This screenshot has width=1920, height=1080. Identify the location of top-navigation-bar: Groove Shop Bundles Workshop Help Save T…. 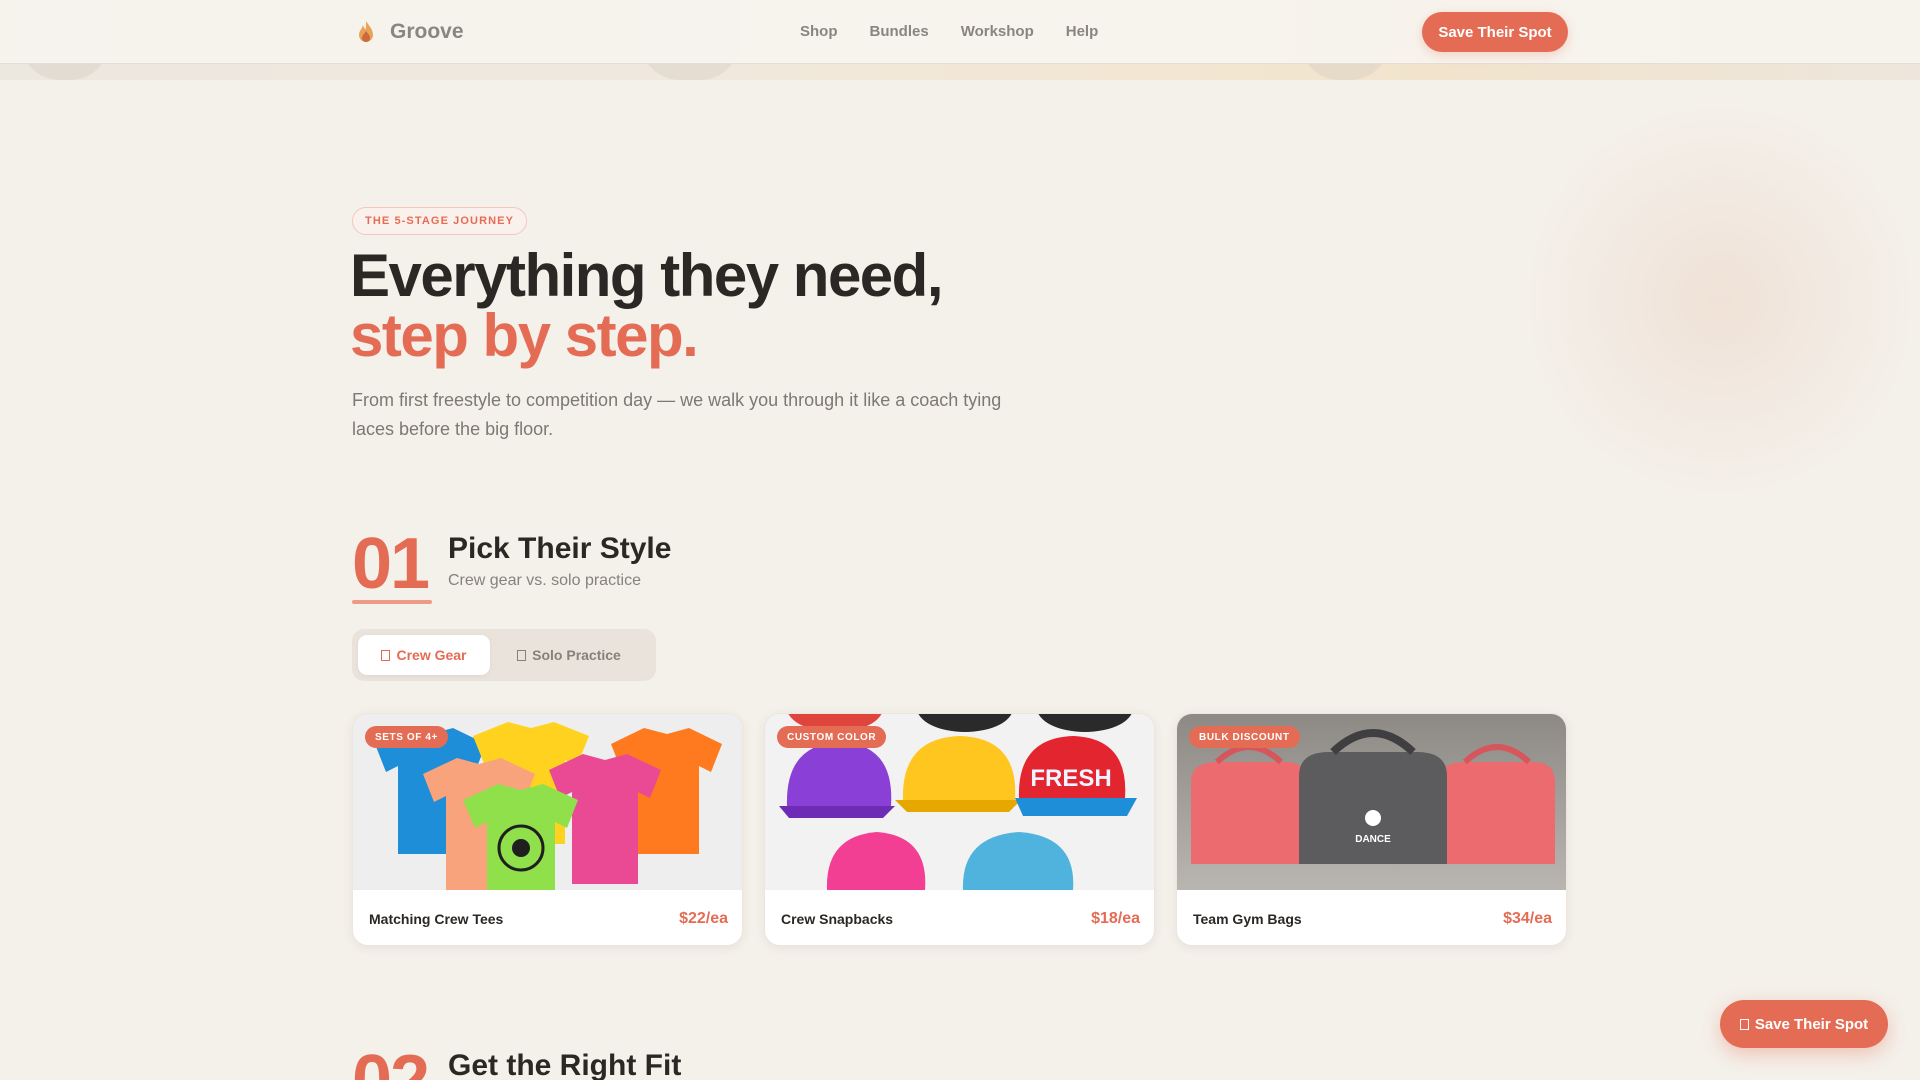
(960, 32).